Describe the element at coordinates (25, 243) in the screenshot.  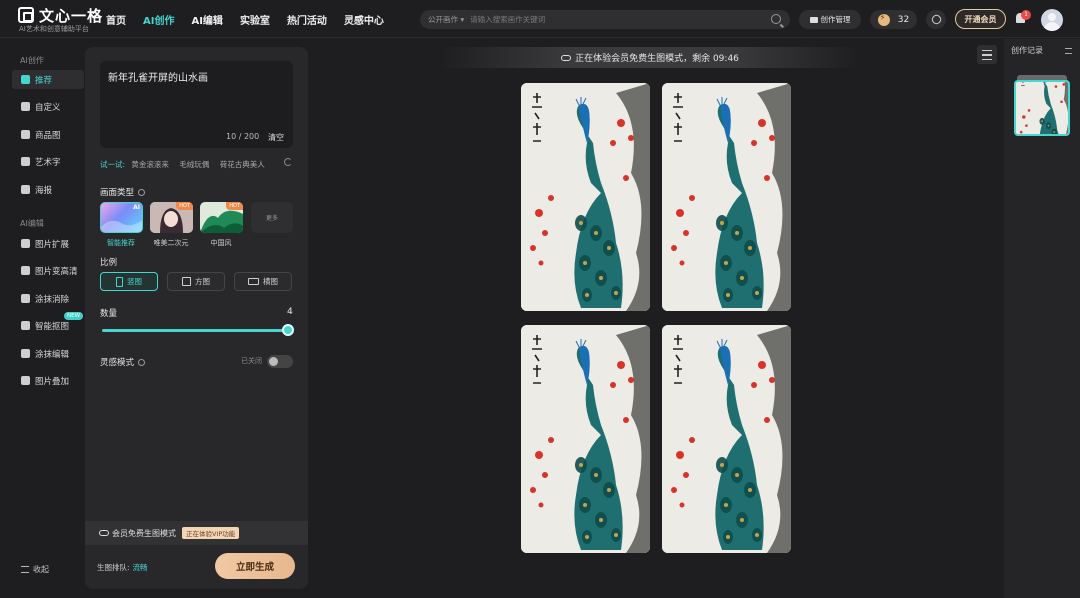
I see `expand-icon` at that location.